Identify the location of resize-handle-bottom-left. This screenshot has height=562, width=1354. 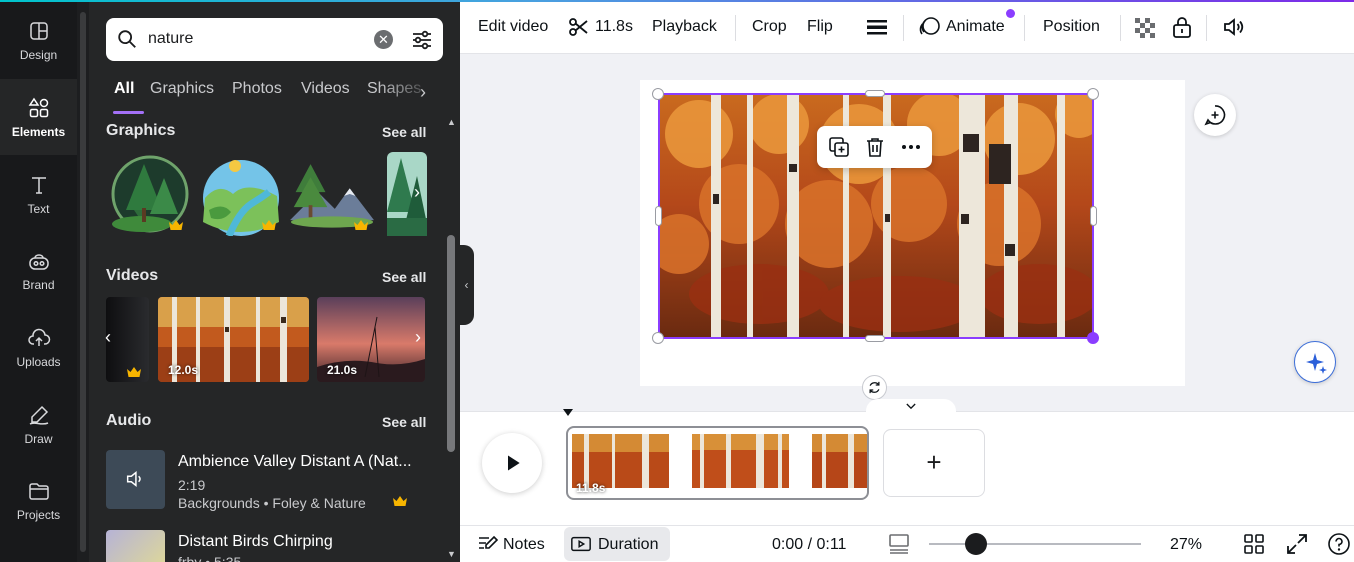
(658, 338).